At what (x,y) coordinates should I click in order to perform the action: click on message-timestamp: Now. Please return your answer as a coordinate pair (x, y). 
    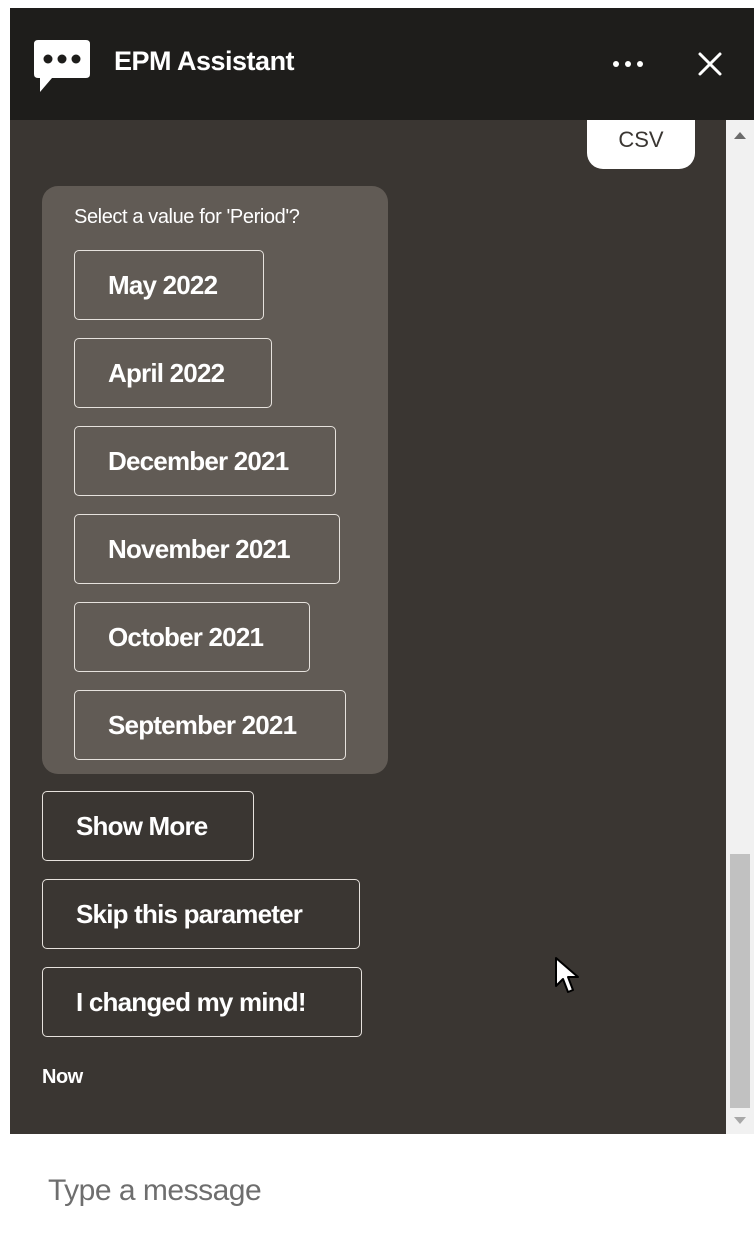
    Looking at the image, I should click on (62, 1077).